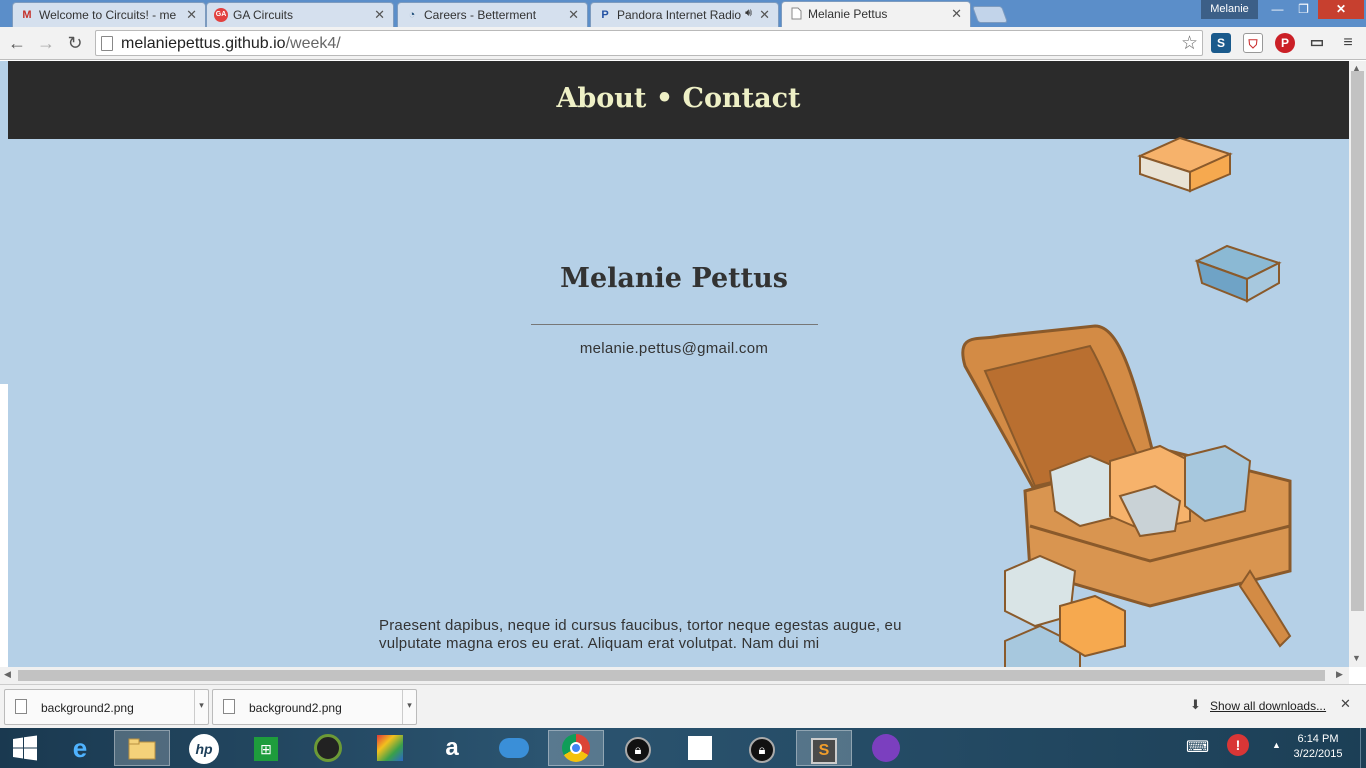 Image resolution: width=1366 pixels, height=768 pixels. Describe the element at coordinates (142, 748) in the screenshot. I see `file-explorer-icon` at that location.